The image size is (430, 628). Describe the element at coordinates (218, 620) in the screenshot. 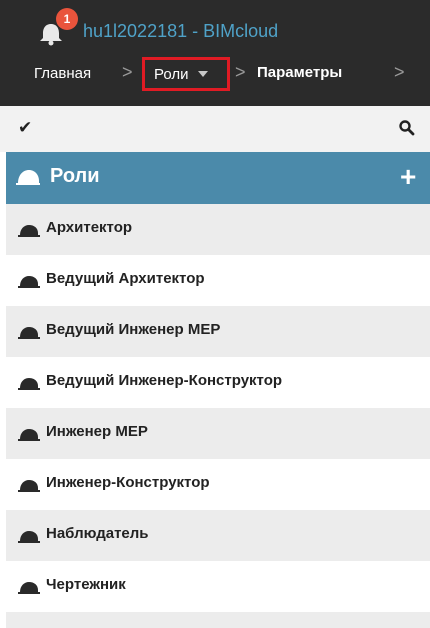

I see `list-item` at that location.